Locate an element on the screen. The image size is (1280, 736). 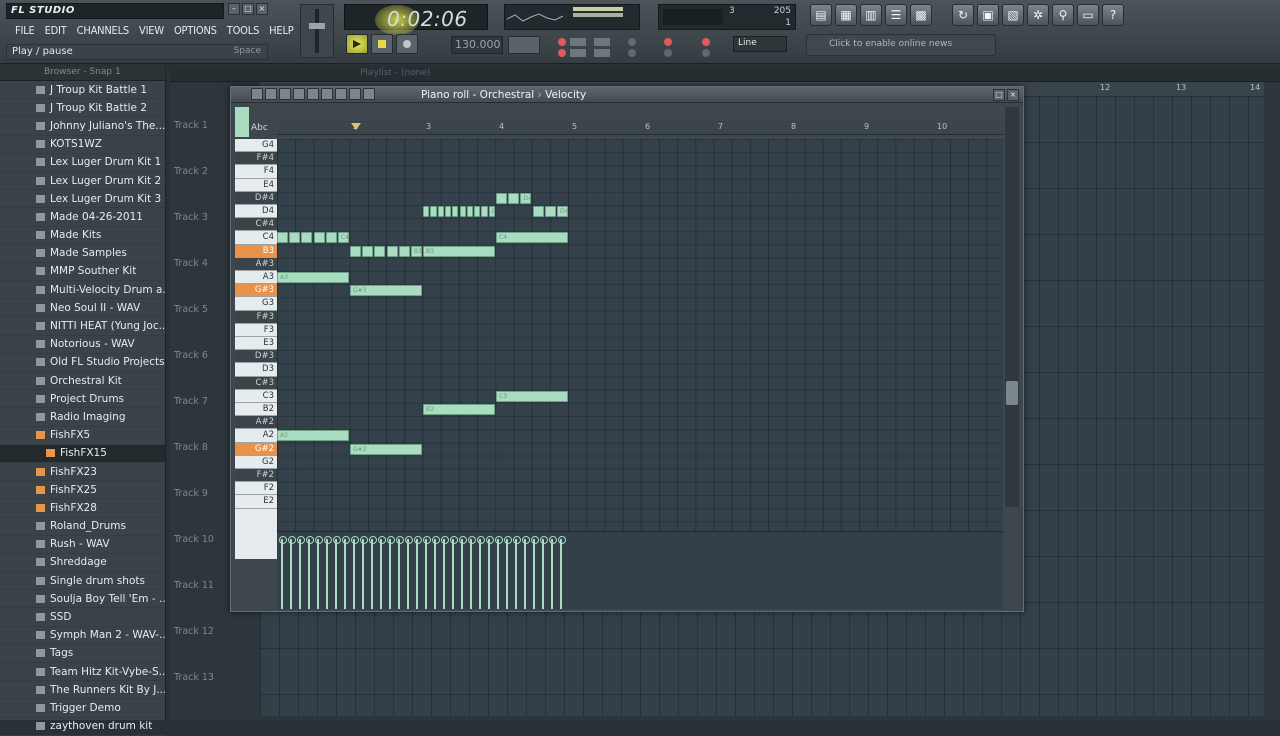
menu-help: HELP is located at coordinates (281, 32).